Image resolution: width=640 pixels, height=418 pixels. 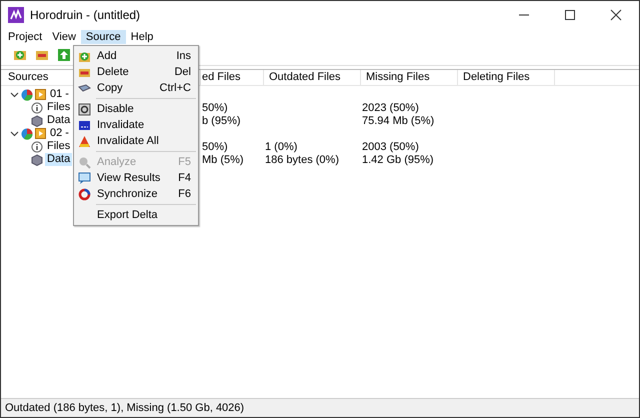 I want to click on copy-icon, so click(x=84, y=88).